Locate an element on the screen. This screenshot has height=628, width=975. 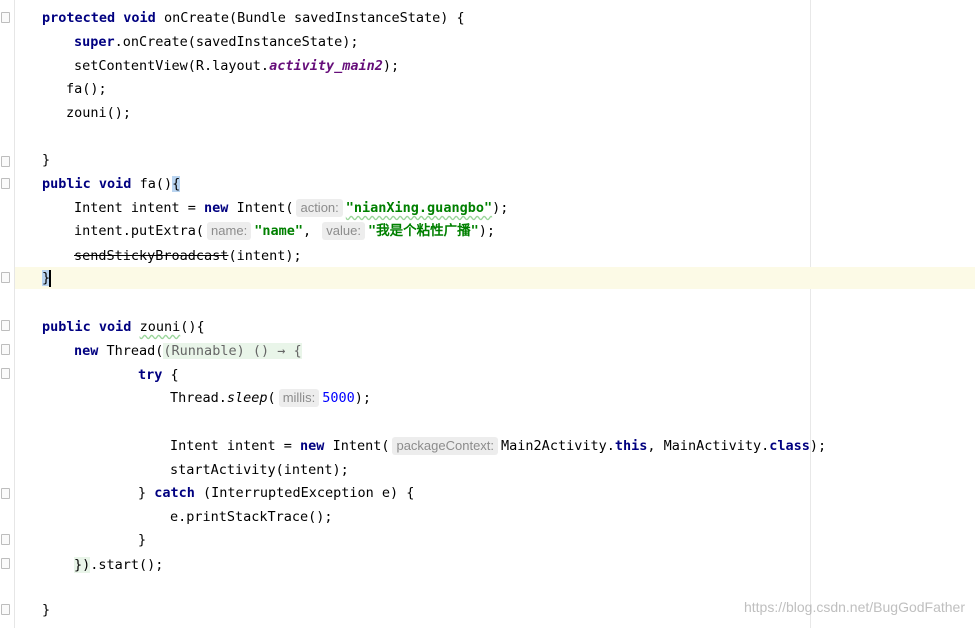
code-line: fa(); is located at coordinates (86, 89).